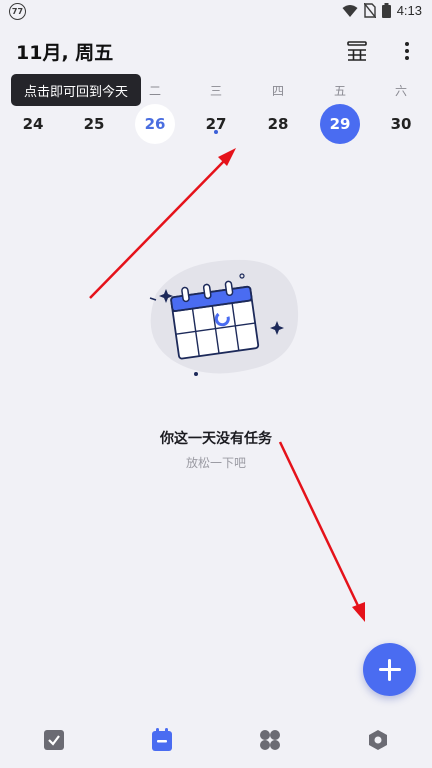  Describe the element at coordinates (54, 740) in the screenshot. I see `tasks-icon` at that location.